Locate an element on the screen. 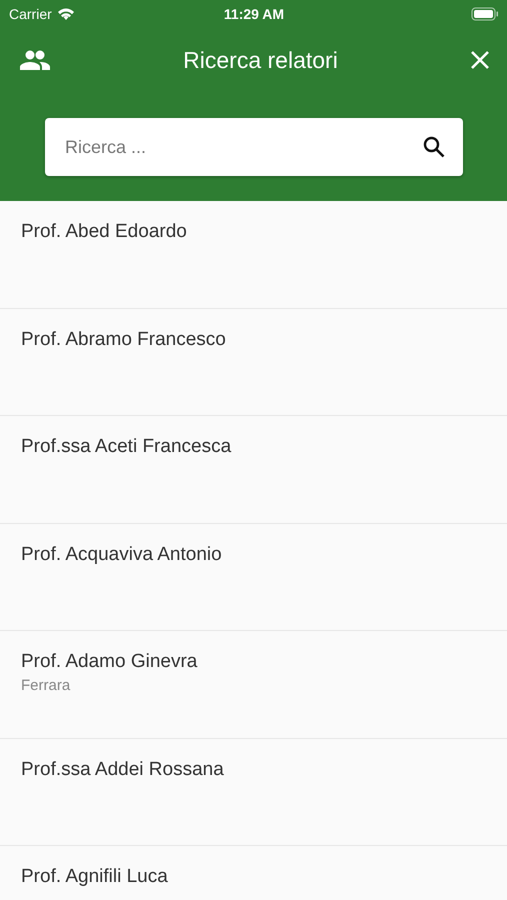  clock-time: 11:29 AM is located at coordinates (254, 14).